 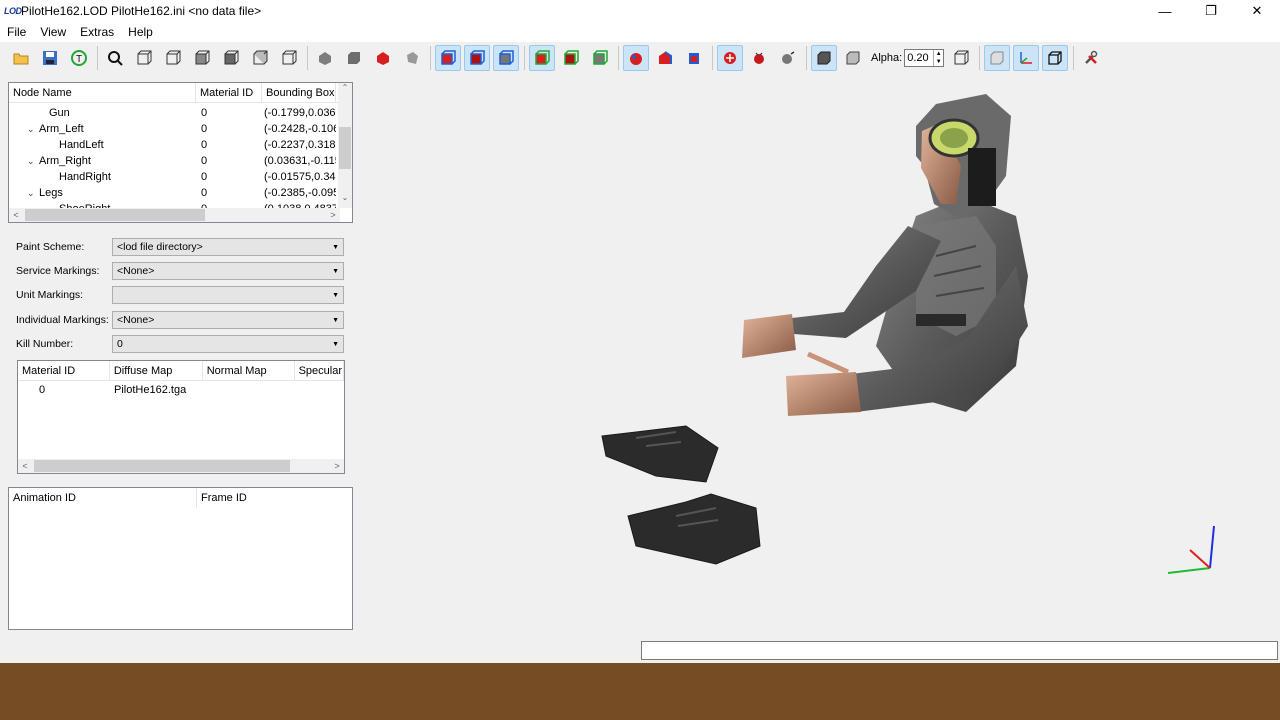 I want to click on view-right-button, so click(x=231, y=58).